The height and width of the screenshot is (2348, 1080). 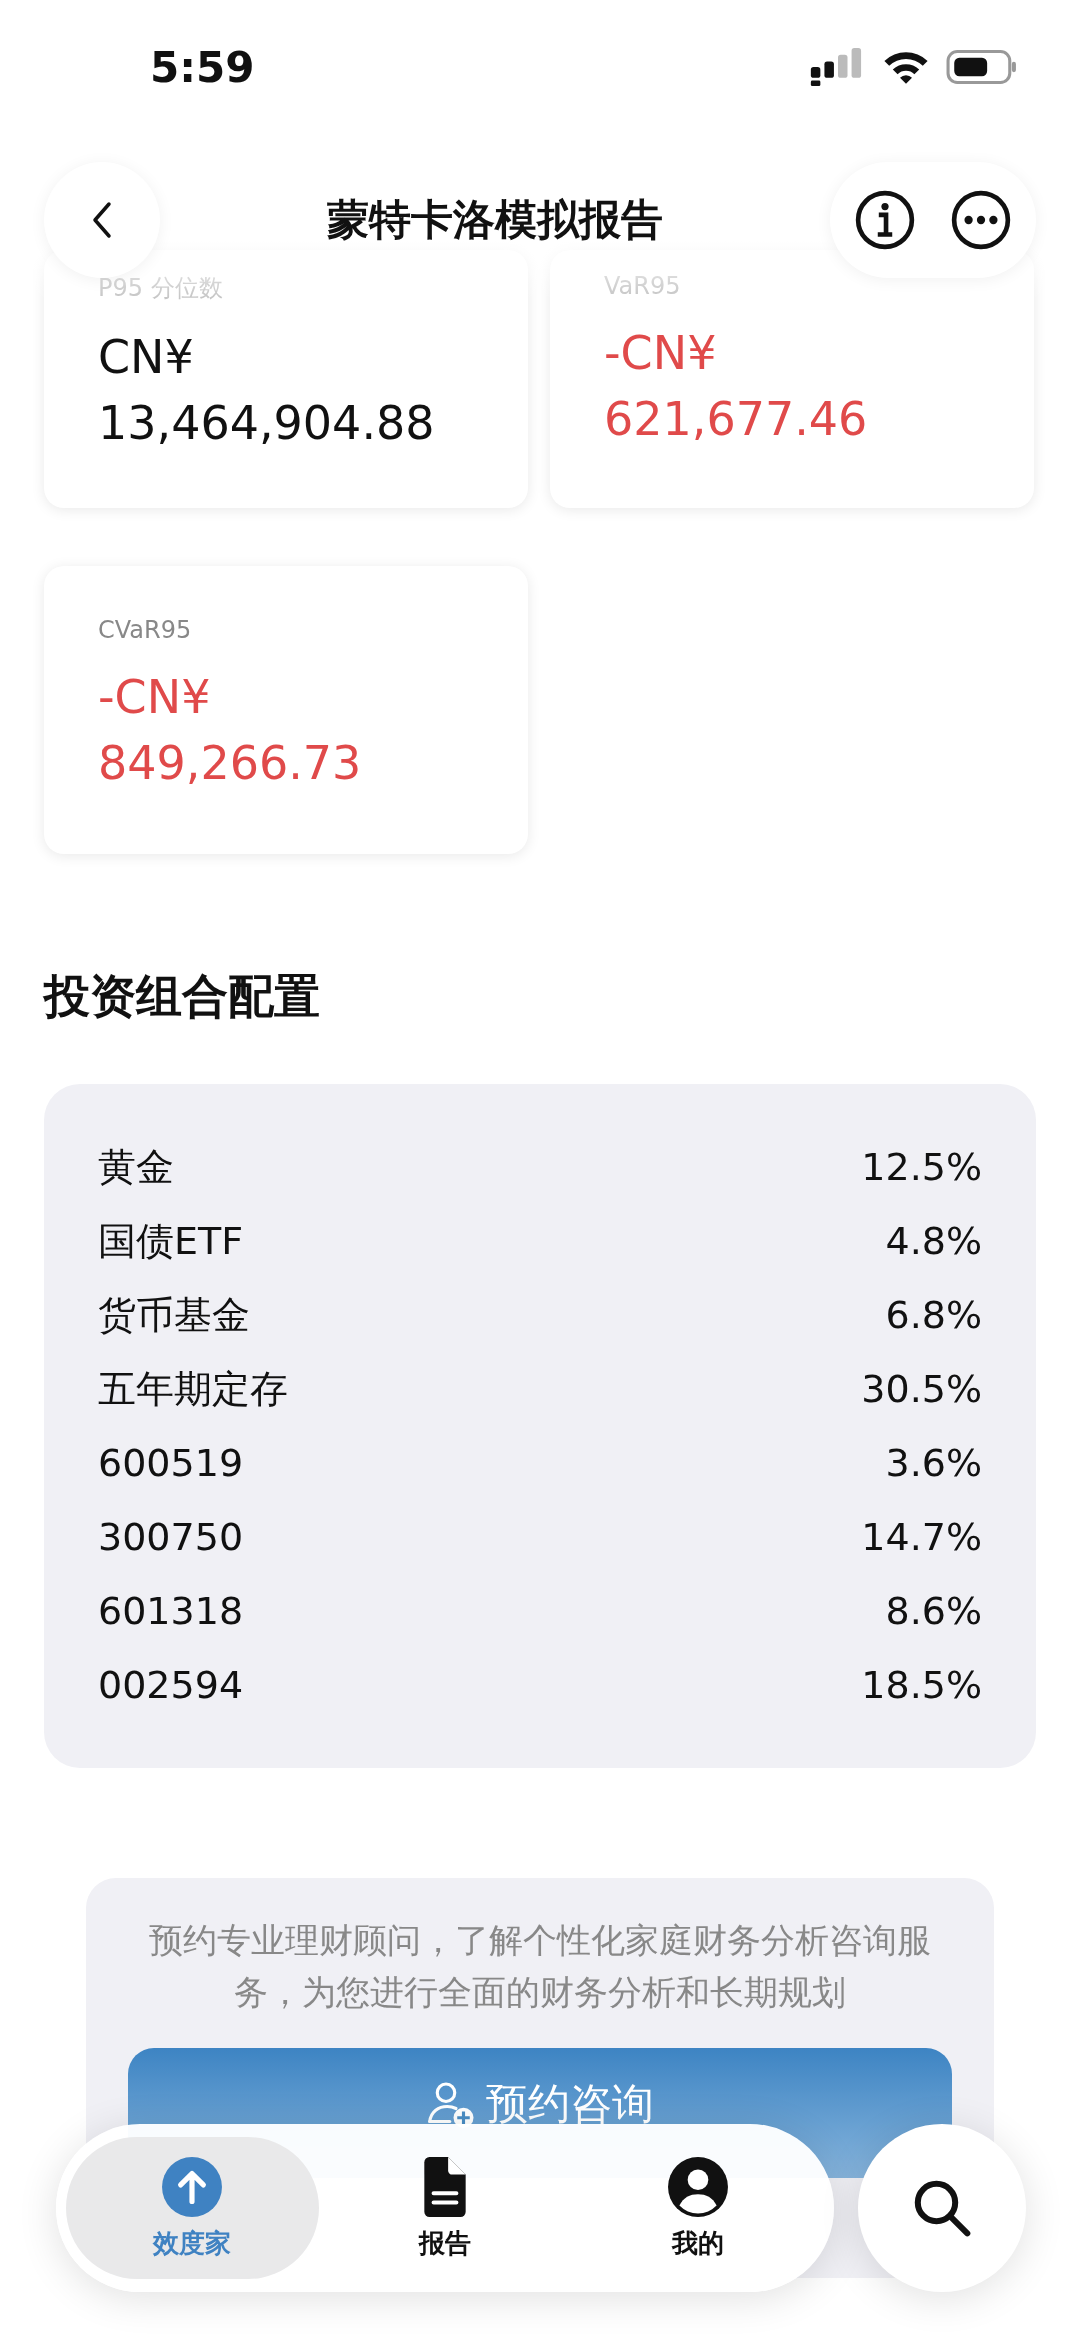 I want to click on metric-label: CVaR95, so click(x=145, y=630).